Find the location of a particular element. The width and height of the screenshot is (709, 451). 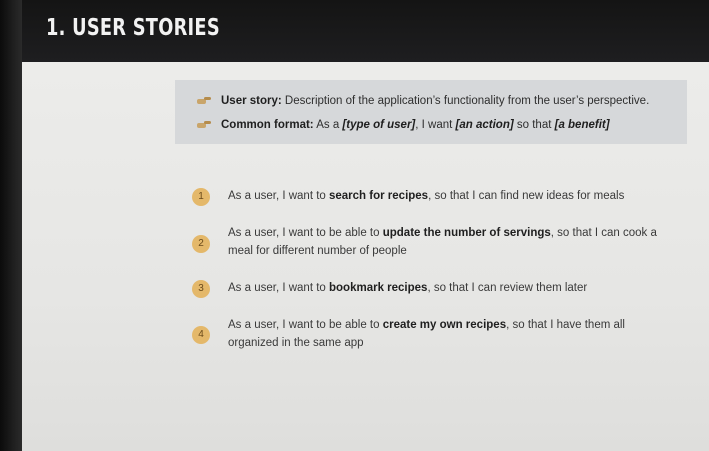

format-user-type: [type of user] is located at coordinates (379, 125).